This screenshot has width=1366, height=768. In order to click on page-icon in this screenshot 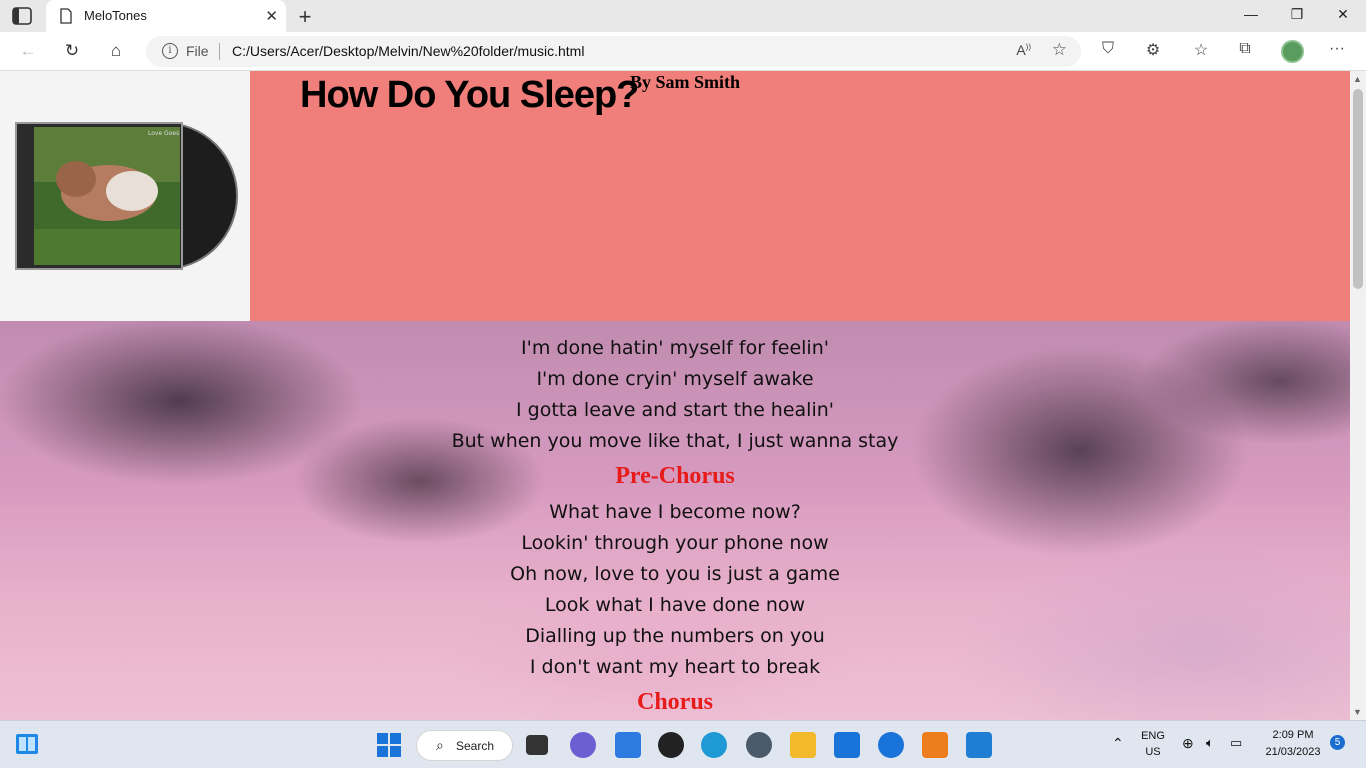, I will do `click(66, 16)`.